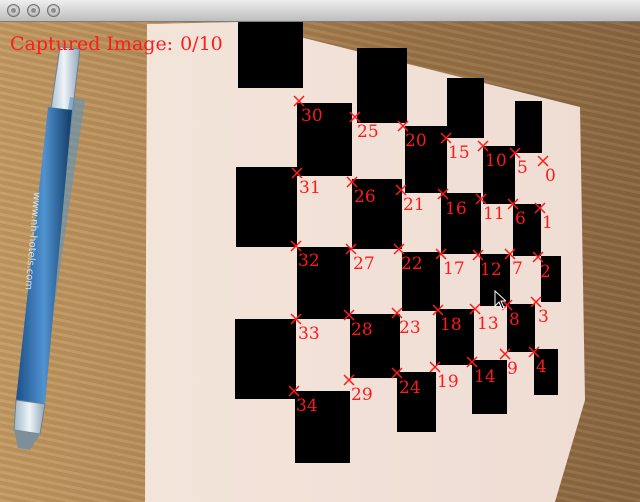  Describe the element at coordinates (201, 44) in the screenshot. I see `capture-counter: 0/10` at that location.